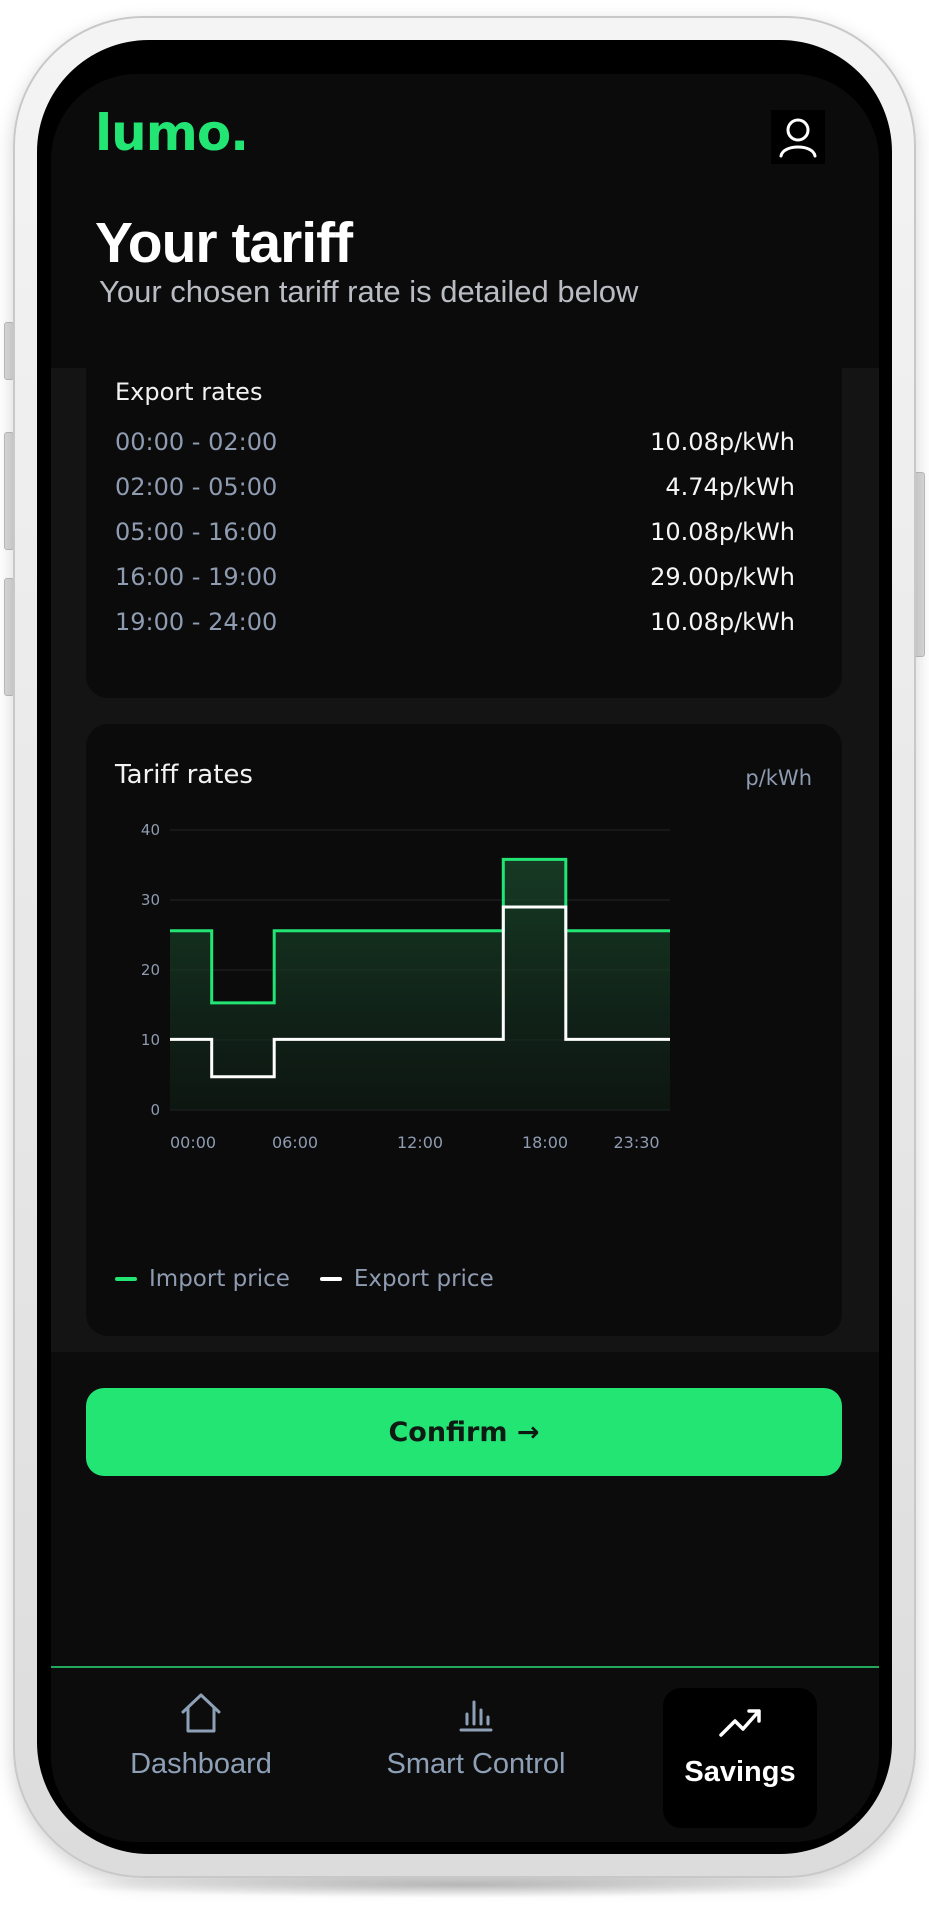 The width and height of the screenshot is (929, 1920). What do you see at coordinates (420, 984) in the screenshot?
I see `series-area-import-price` at bounding box center [420, 984].